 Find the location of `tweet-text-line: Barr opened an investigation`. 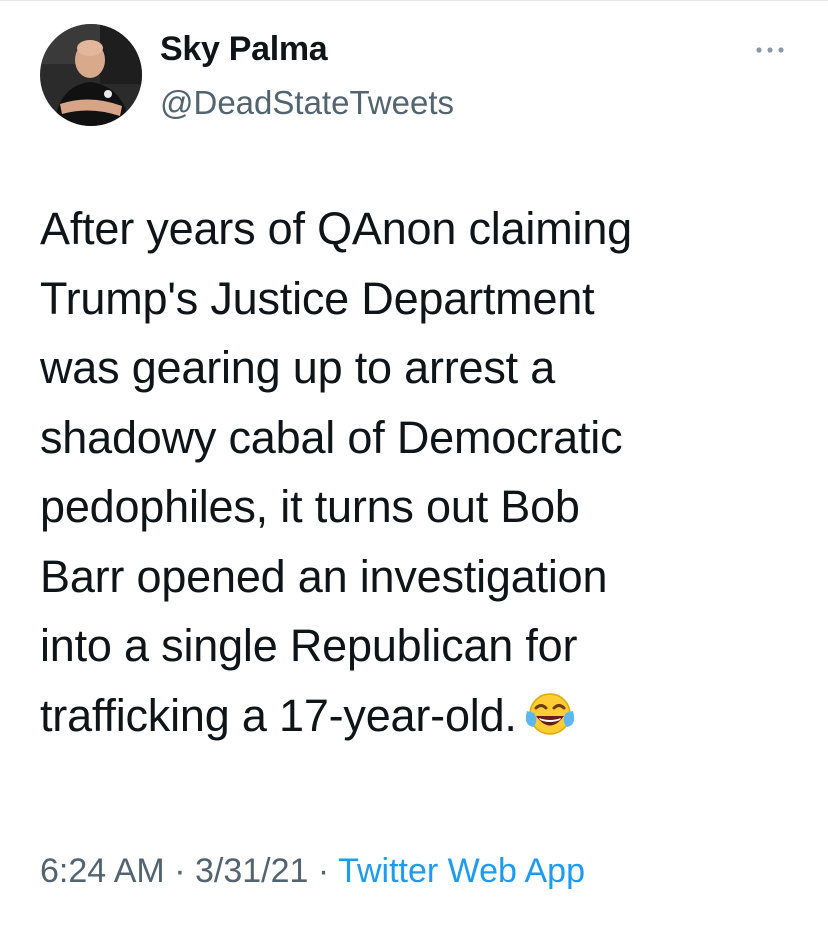

tweet-text-line: Barr opened an investigation is located at coordinates (324, 576).